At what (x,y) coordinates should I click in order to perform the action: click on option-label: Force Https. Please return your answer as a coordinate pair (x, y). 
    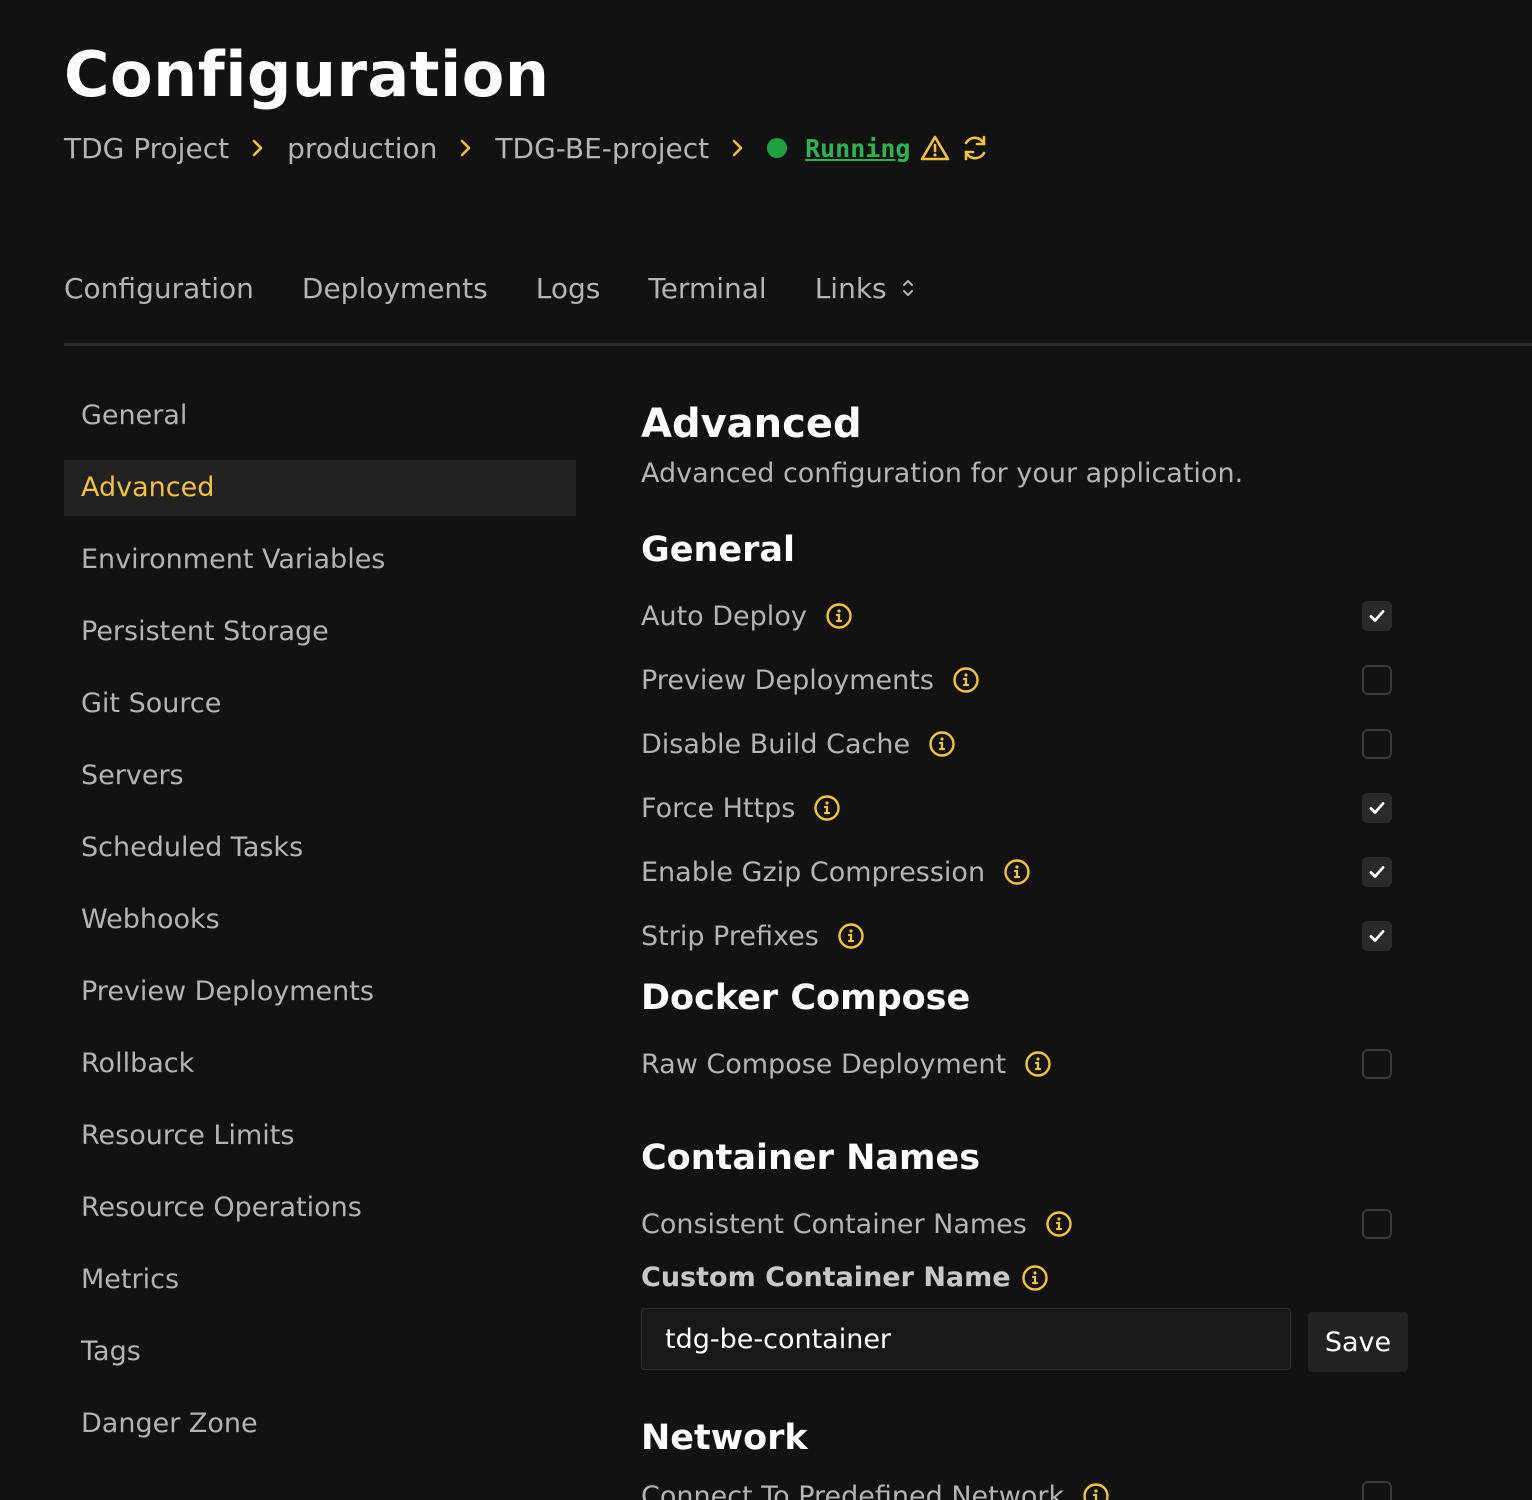
    Looking at the image, I should click on (718, 808).